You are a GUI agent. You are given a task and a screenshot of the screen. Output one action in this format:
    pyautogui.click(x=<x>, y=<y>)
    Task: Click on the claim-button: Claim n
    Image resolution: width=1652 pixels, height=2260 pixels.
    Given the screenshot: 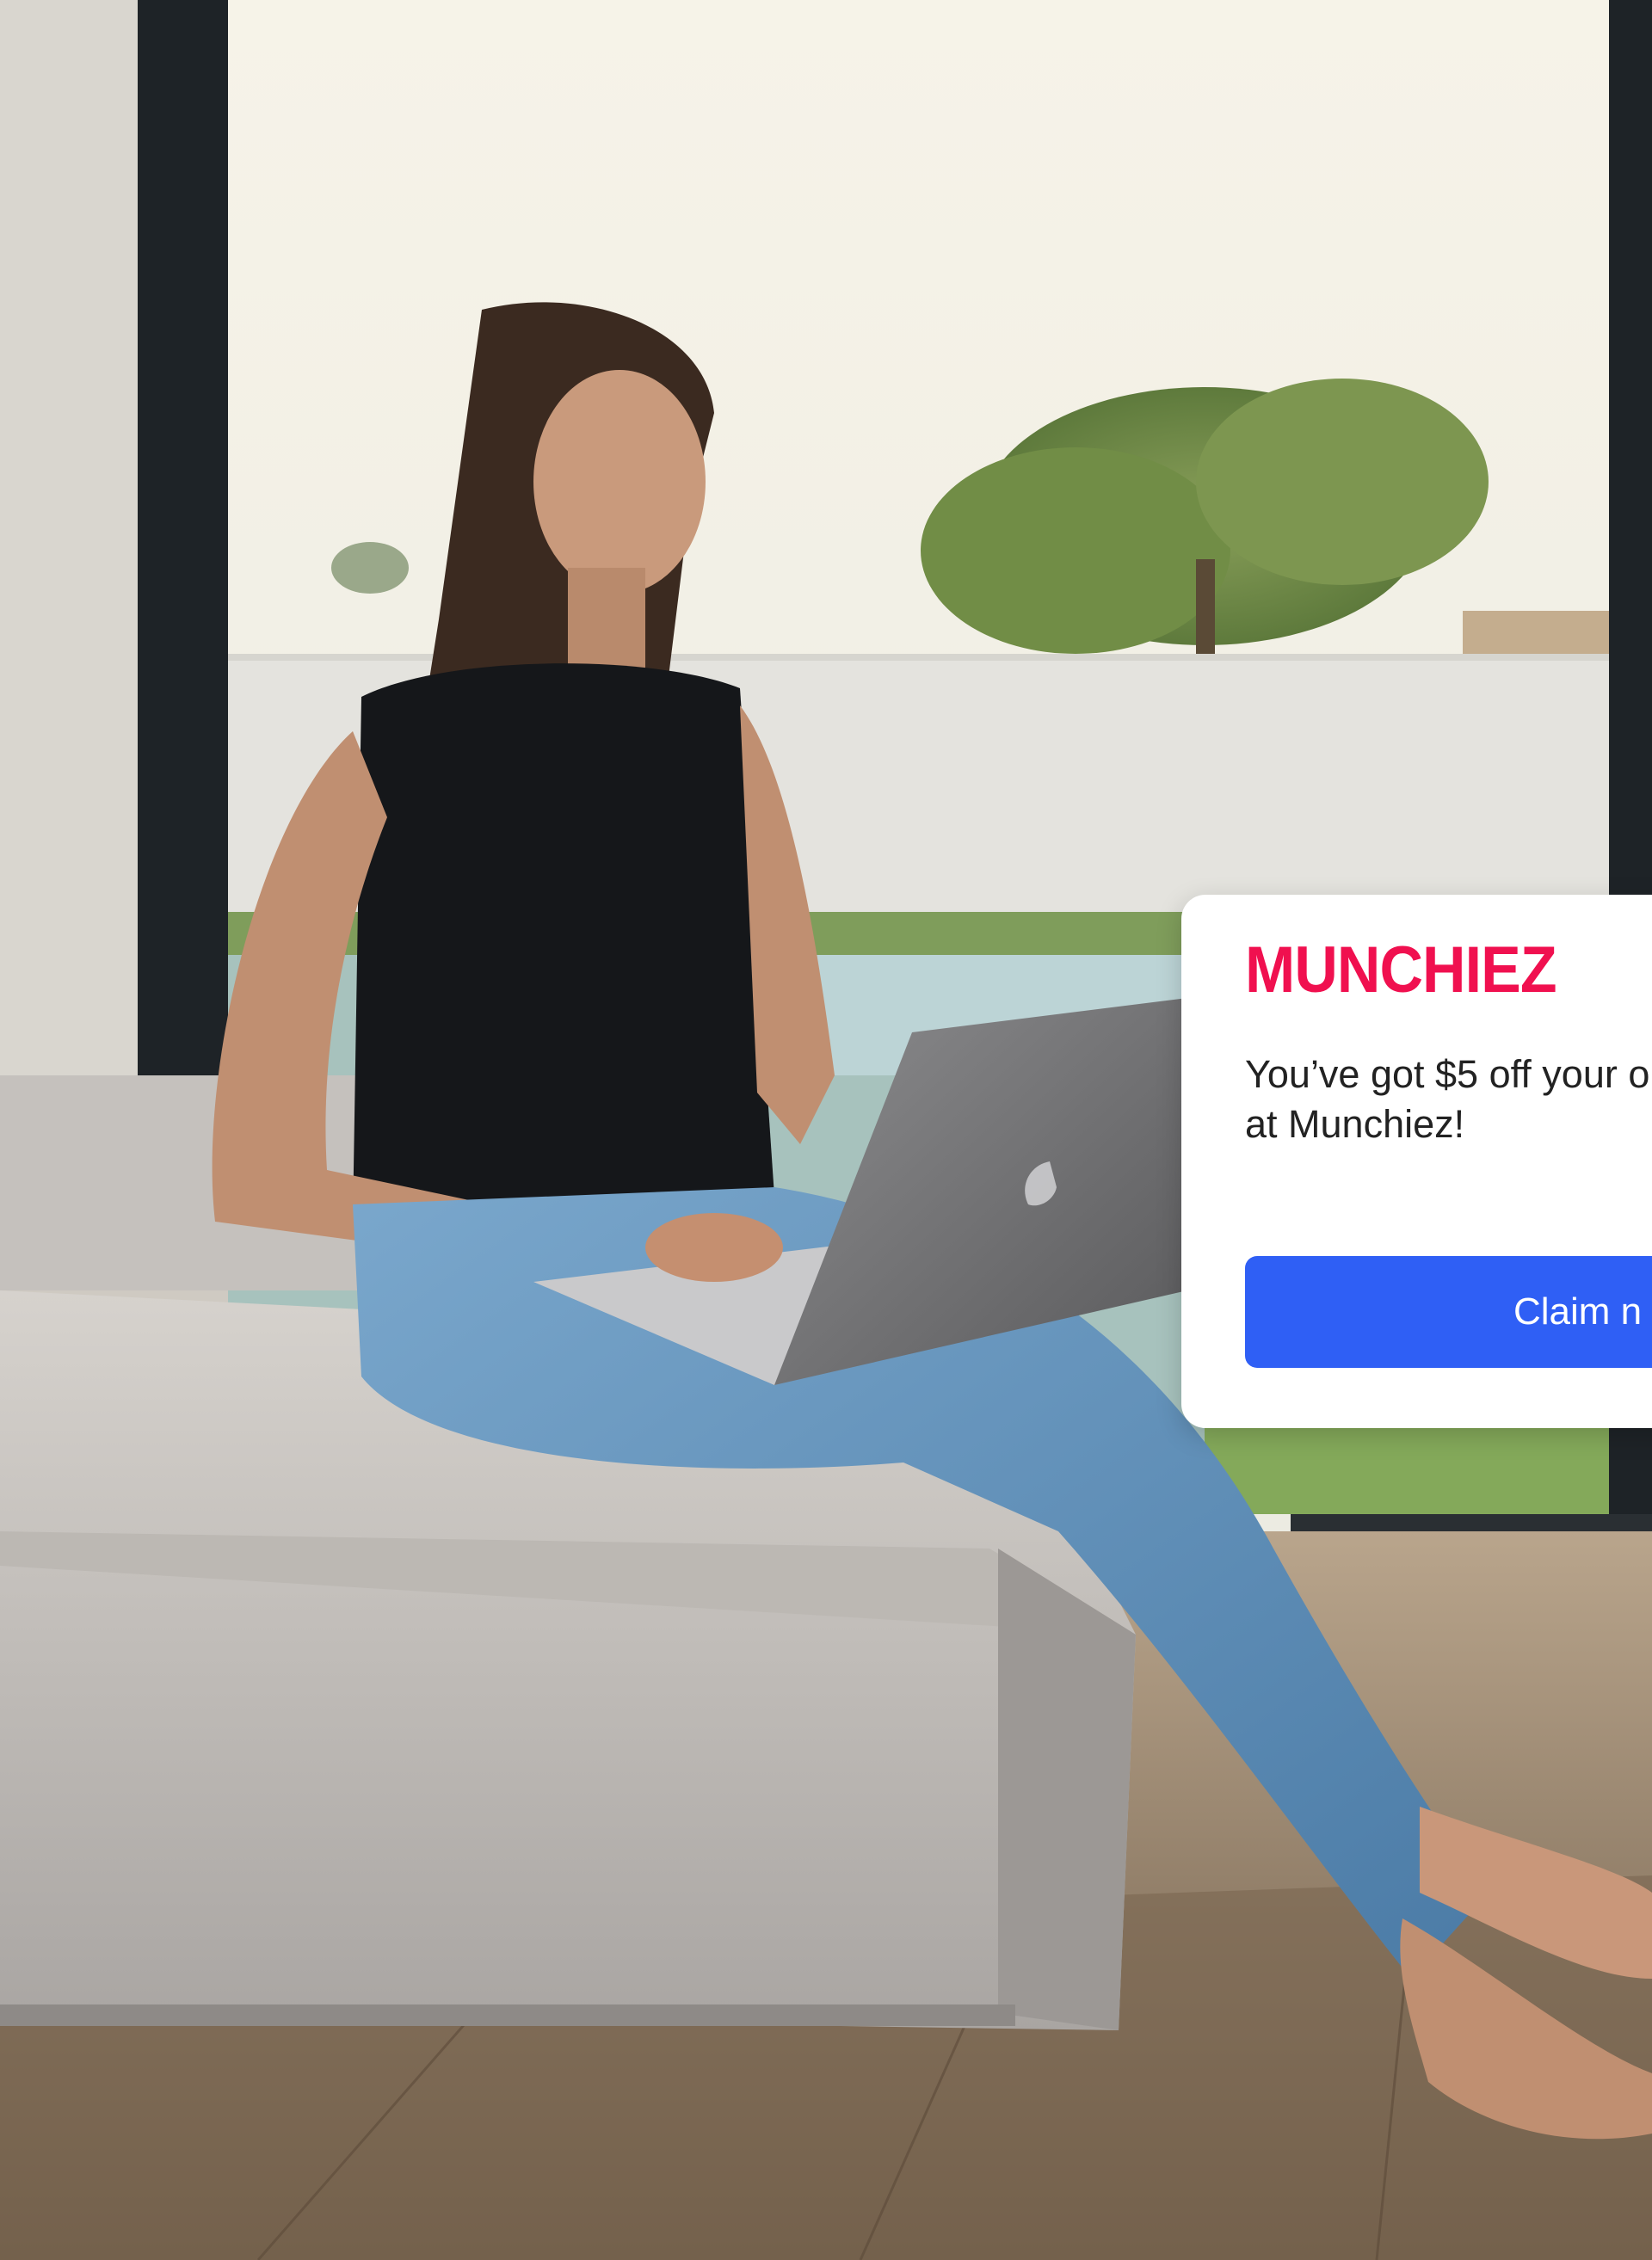 What is the action you would take?
    pyautogui.click(x=1448, y=1312)
    